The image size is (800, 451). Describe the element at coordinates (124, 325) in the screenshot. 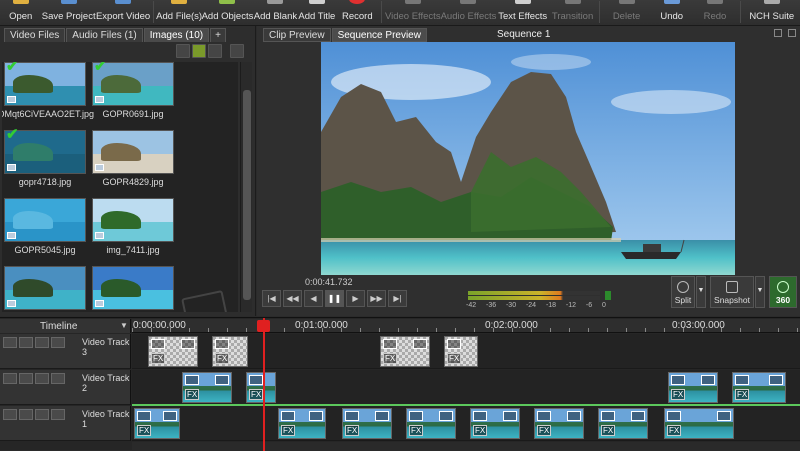

I see `chevron-down-icon: ▼` at that location.